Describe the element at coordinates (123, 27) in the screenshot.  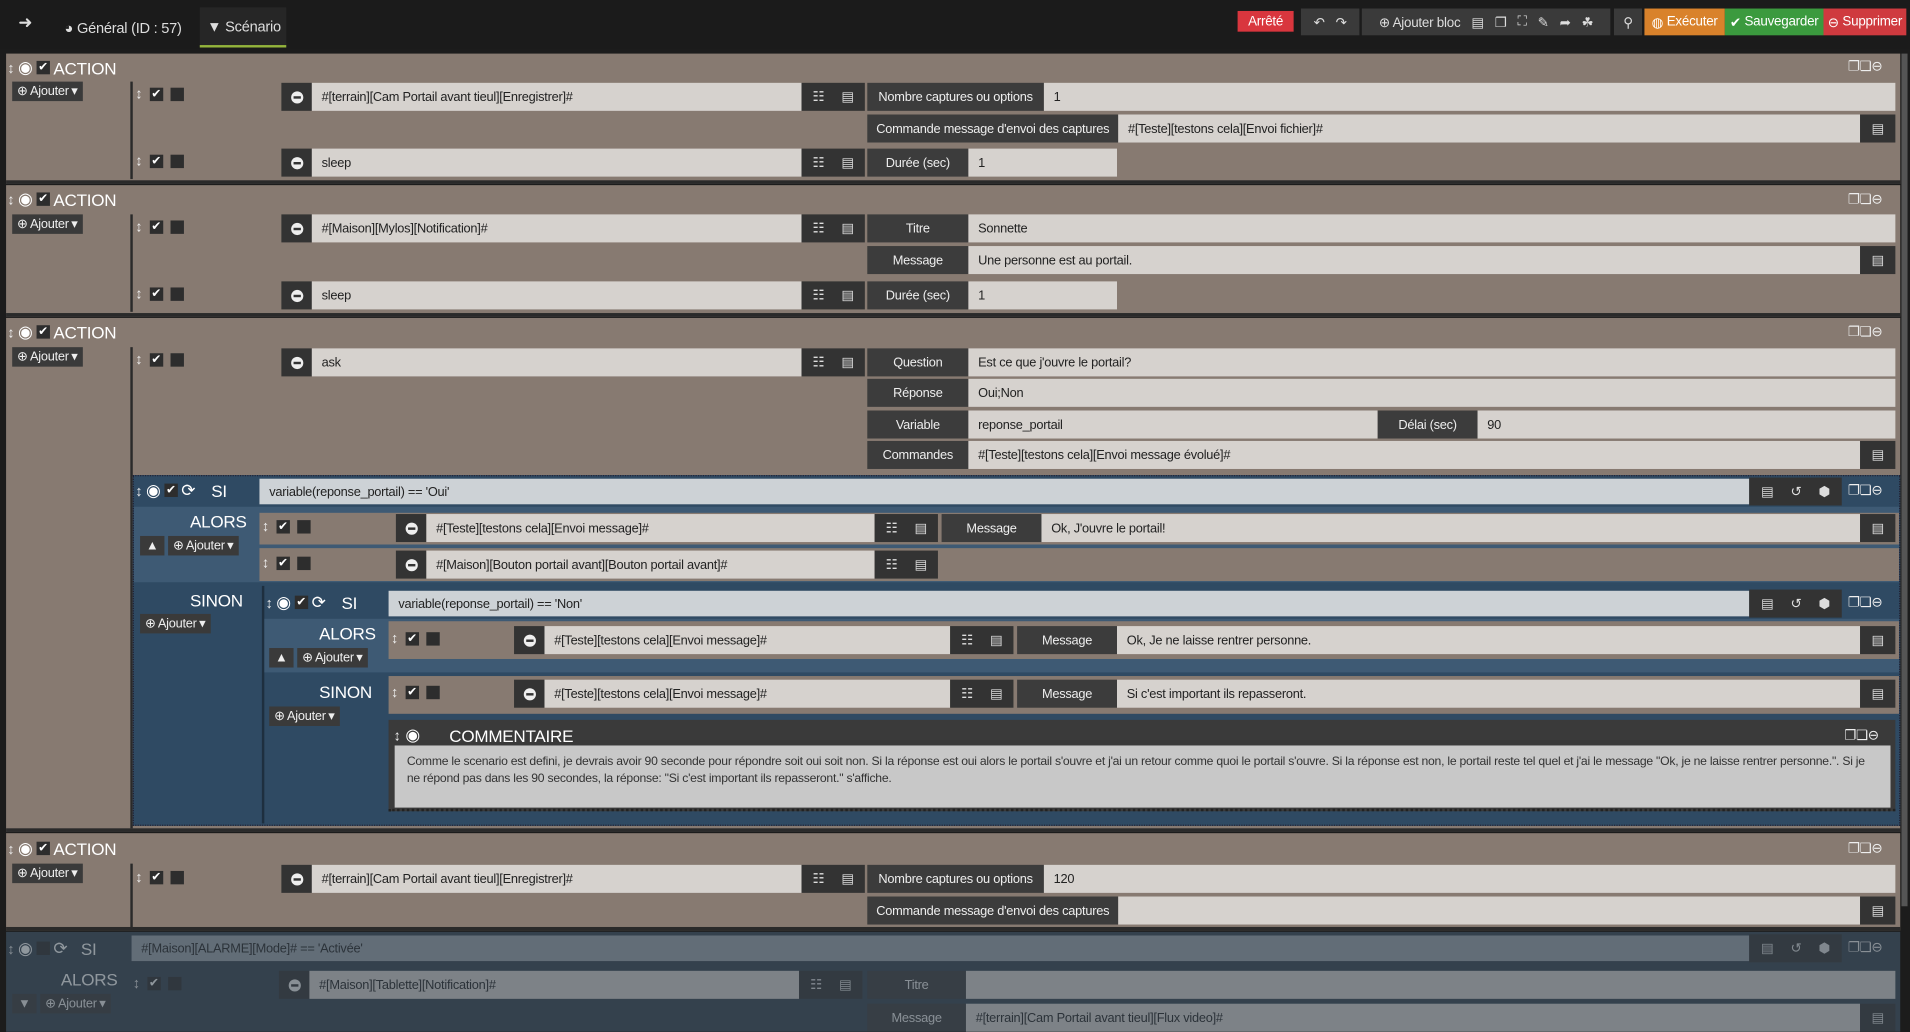
I see `tab-general: ◕ Général (ID : 57)` at that location.